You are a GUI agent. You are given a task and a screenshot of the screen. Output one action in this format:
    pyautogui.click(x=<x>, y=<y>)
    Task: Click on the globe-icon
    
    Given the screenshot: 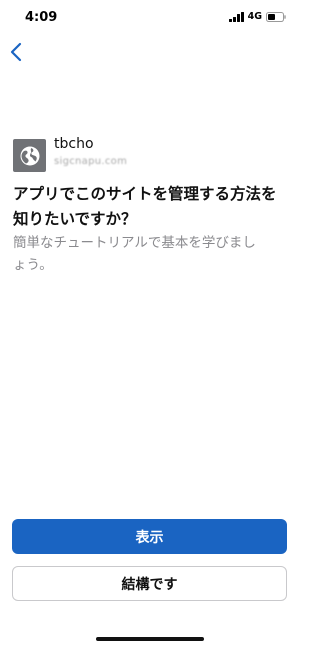 What is the action you would take?
    pyautogui.click(x=29, y=155)
    